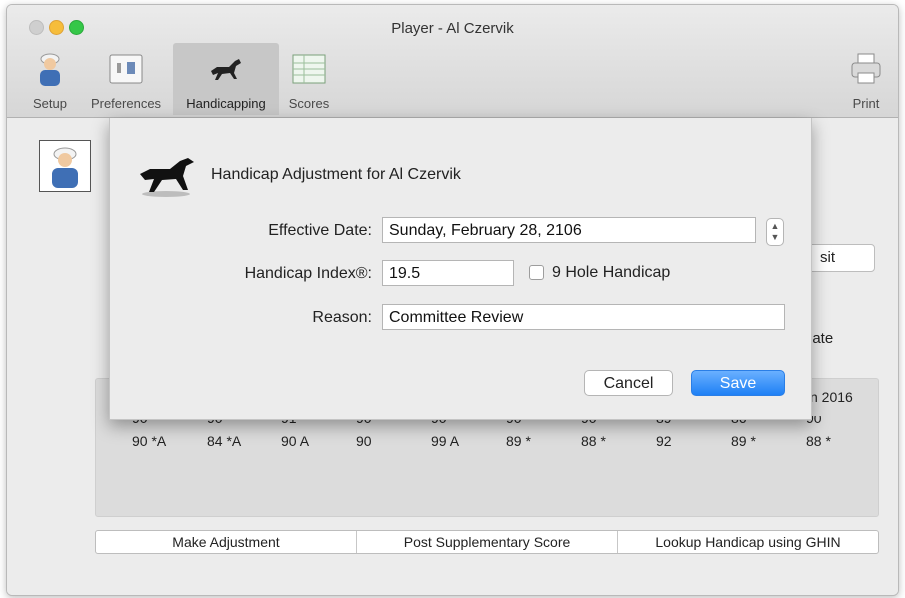 This screenshot has width=905, height=598. I want to click on effective-date-label: Effective Date:, so click(320, 230).